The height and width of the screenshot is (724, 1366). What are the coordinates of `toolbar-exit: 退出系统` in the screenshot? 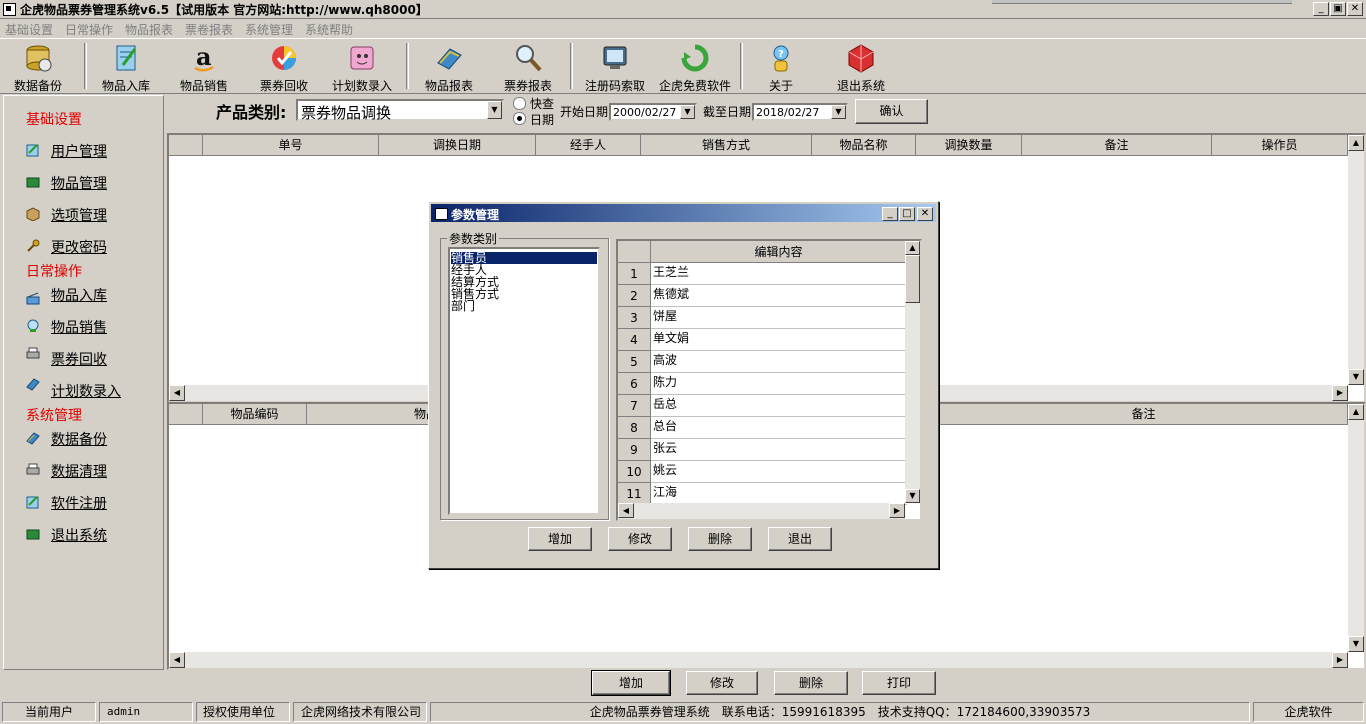 It's located at (861, 67).